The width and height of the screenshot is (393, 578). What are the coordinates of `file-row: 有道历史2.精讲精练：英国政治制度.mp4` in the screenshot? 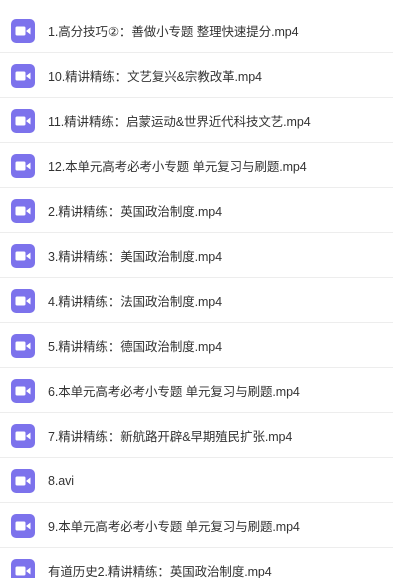 It's located at (196, 563).